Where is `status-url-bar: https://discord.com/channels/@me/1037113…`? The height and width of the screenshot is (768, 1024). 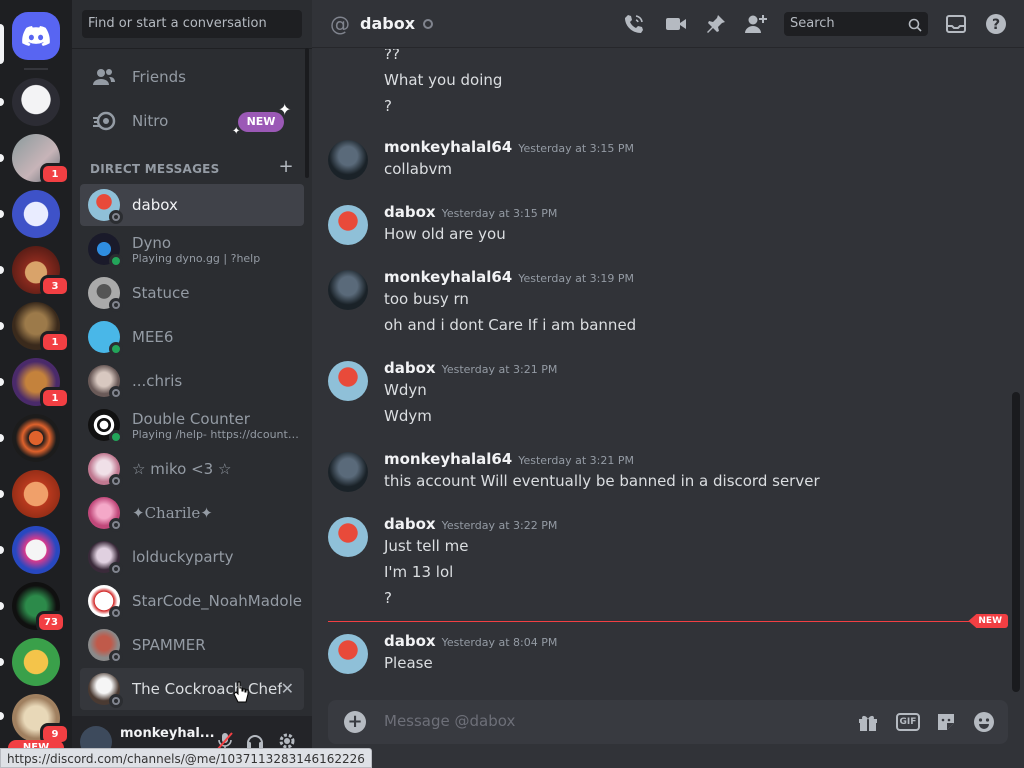 status-url-bar: https://discord.com/channels/@me/1037113… is located at coordinates (186, 758).